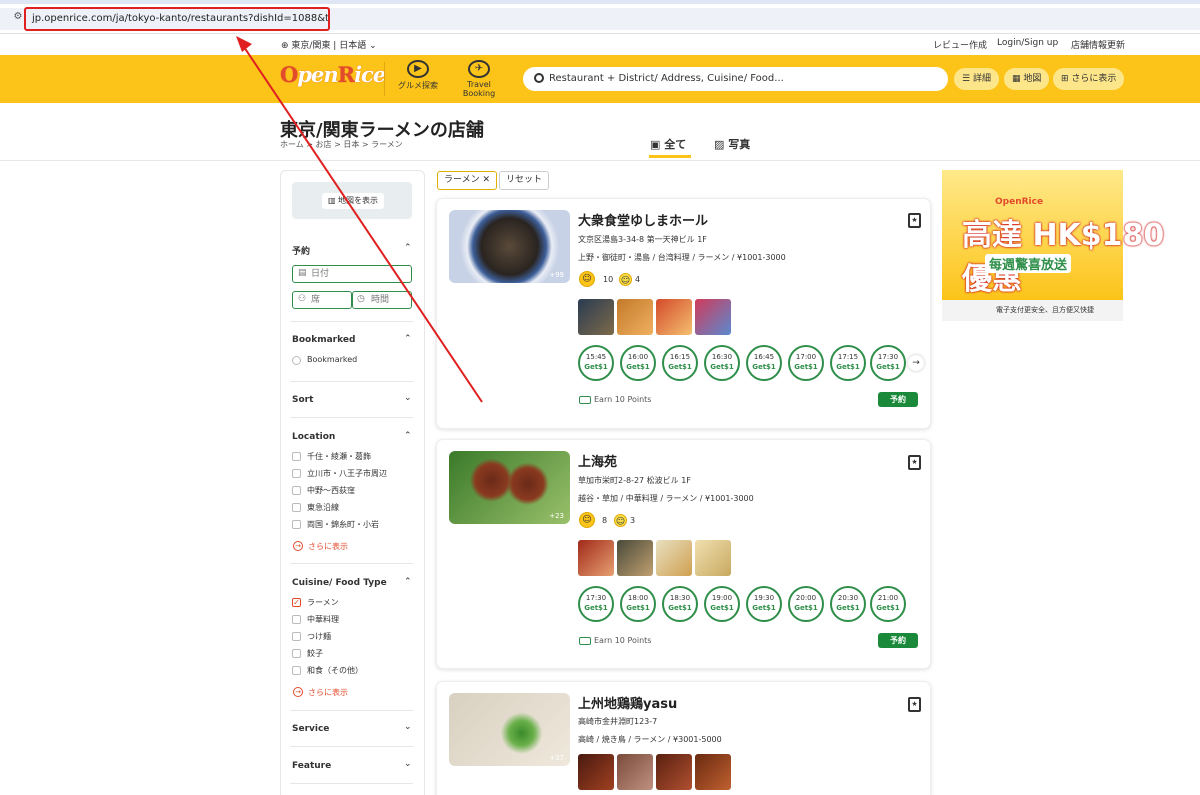 This screenshot has width=1200, height=795. I want to click on time-slot: 18:00 Get$1, so click(638, 604).